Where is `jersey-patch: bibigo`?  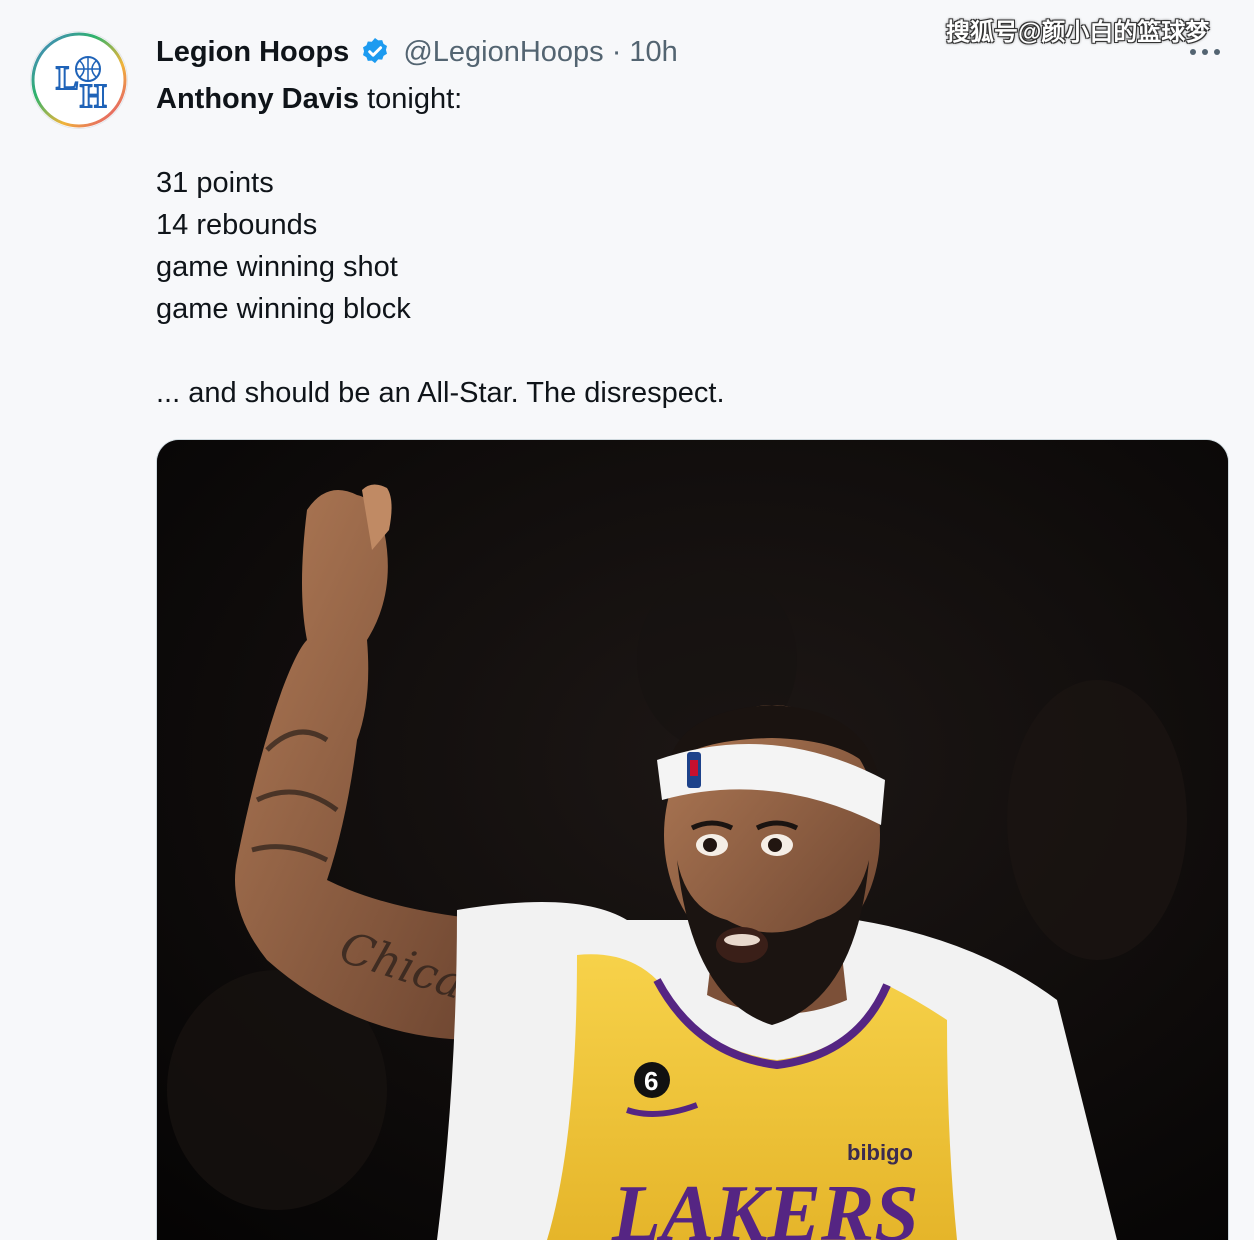
jersey-patch: bibigo is located at coordinates (880, 1152).